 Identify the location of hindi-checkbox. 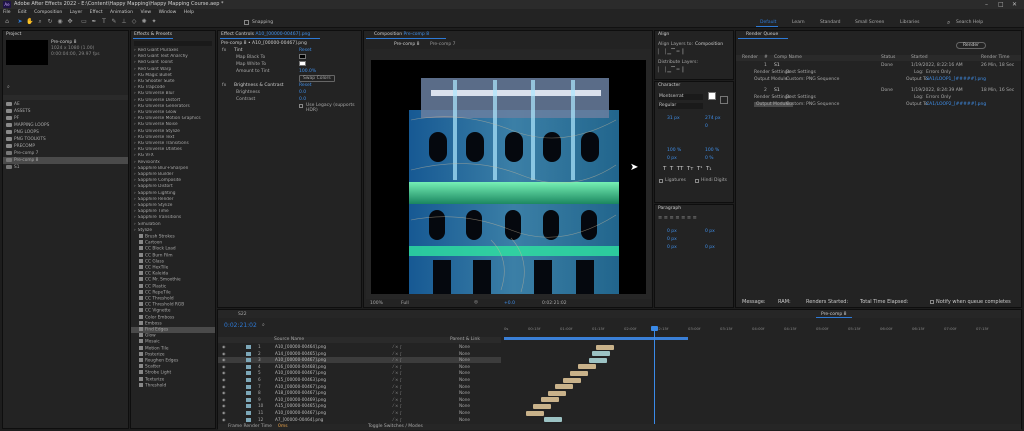
(697, 181).